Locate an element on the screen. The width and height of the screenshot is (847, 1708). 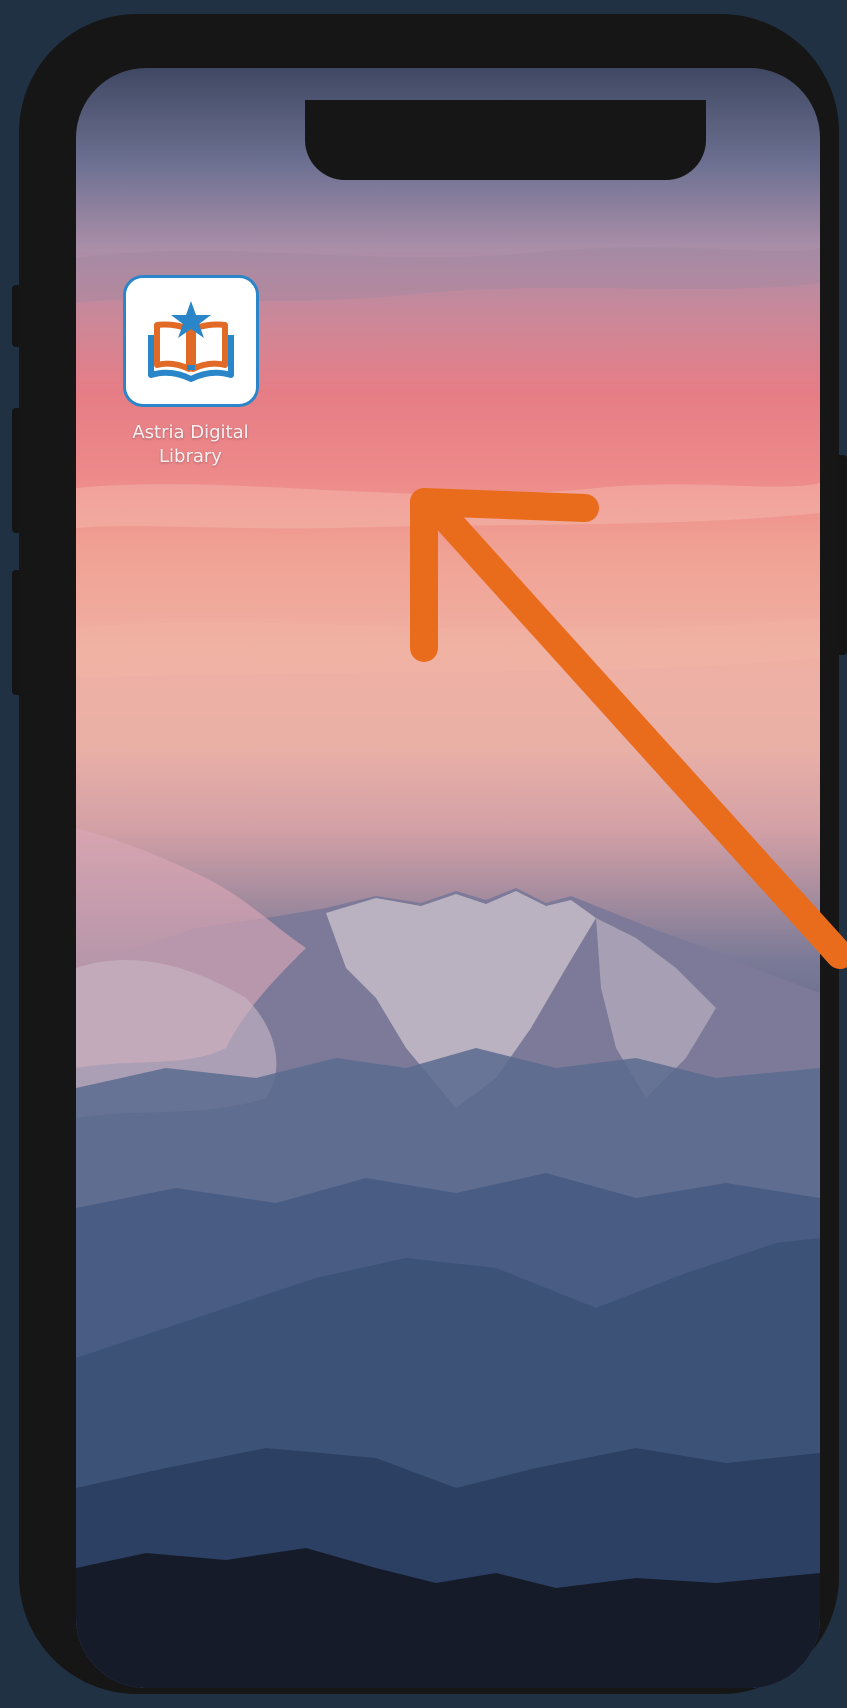
app-label: Astria Digital Library is located at coordinates (190, 444).